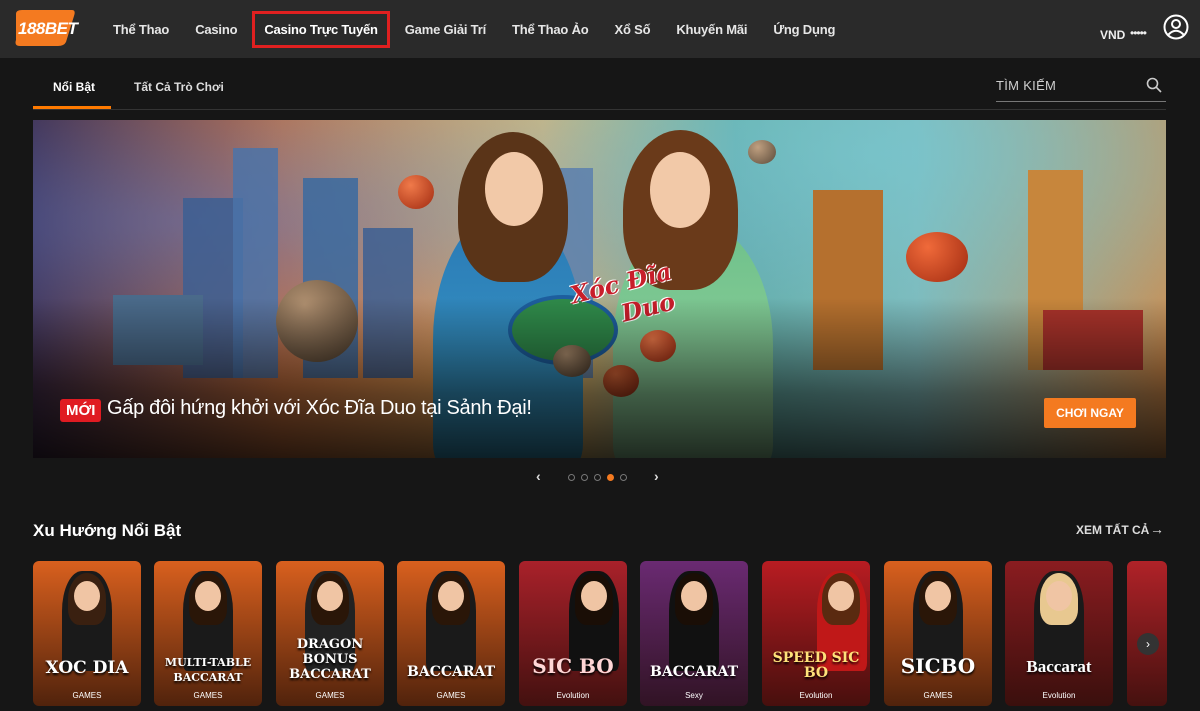 The height and width of the screenshot is (711, 1200). I want to click on sub-tab-bar: Nổi Bật Tất Cả Trò Chơi TÌM KIẾM, so click(599, 89).